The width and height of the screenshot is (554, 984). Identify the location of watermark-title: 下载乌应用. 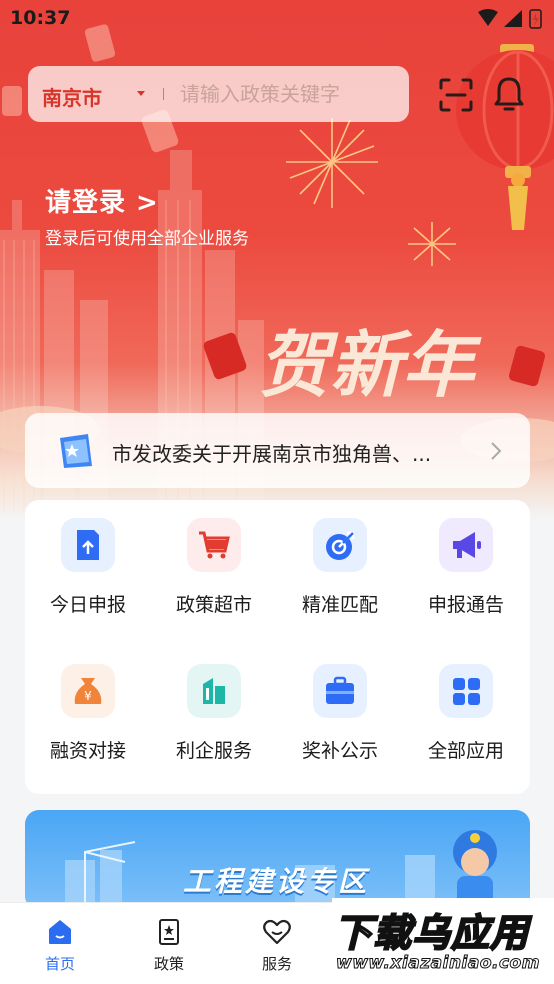
(431, 933).